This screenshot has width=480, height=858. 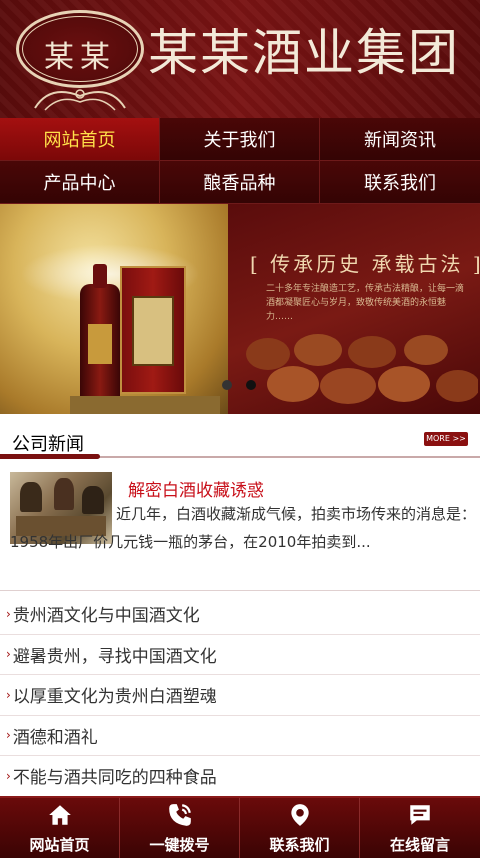 I want to click on gift-box-image, so click(x=153, y=330).